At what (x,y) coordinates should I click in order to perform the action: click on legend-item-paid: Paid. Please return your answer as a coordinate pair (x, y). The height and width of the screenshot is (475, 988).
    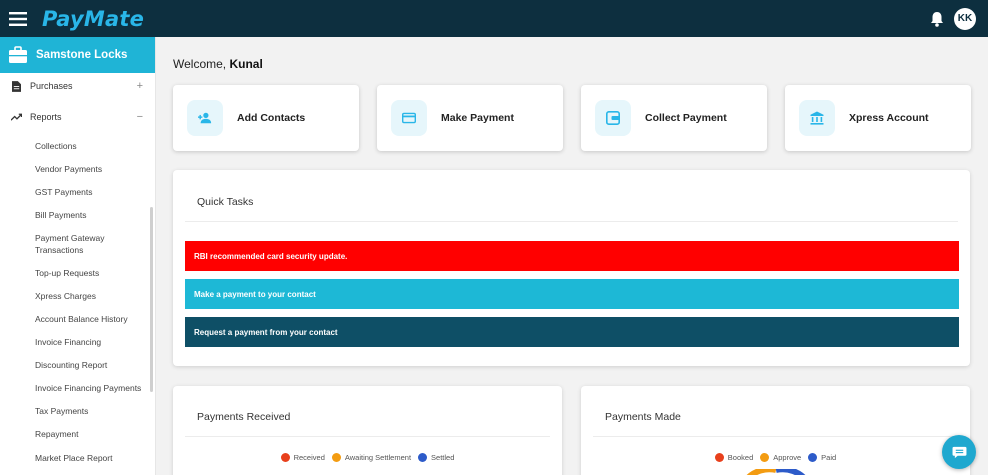
    Looking at the image, I should click on (822, 457).